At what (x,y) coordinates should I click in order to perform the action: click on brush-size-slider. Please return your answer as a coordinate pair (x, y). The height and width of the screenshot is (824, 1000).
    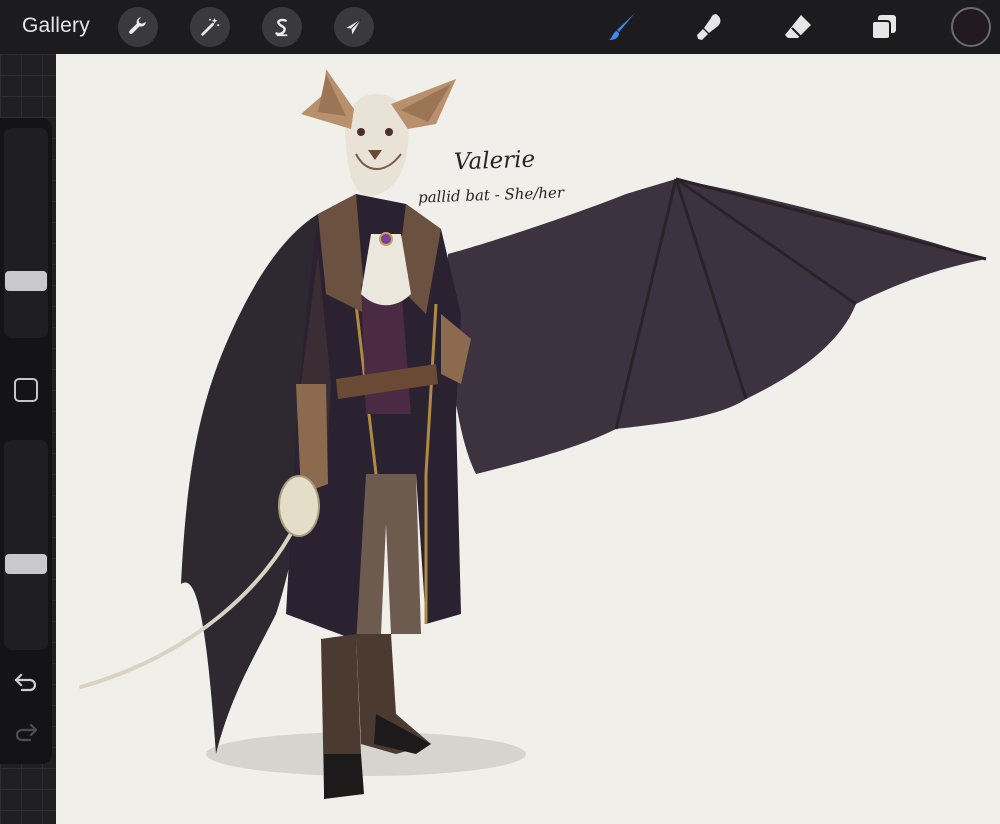
    Looking at the image, I should click on (26, 233).